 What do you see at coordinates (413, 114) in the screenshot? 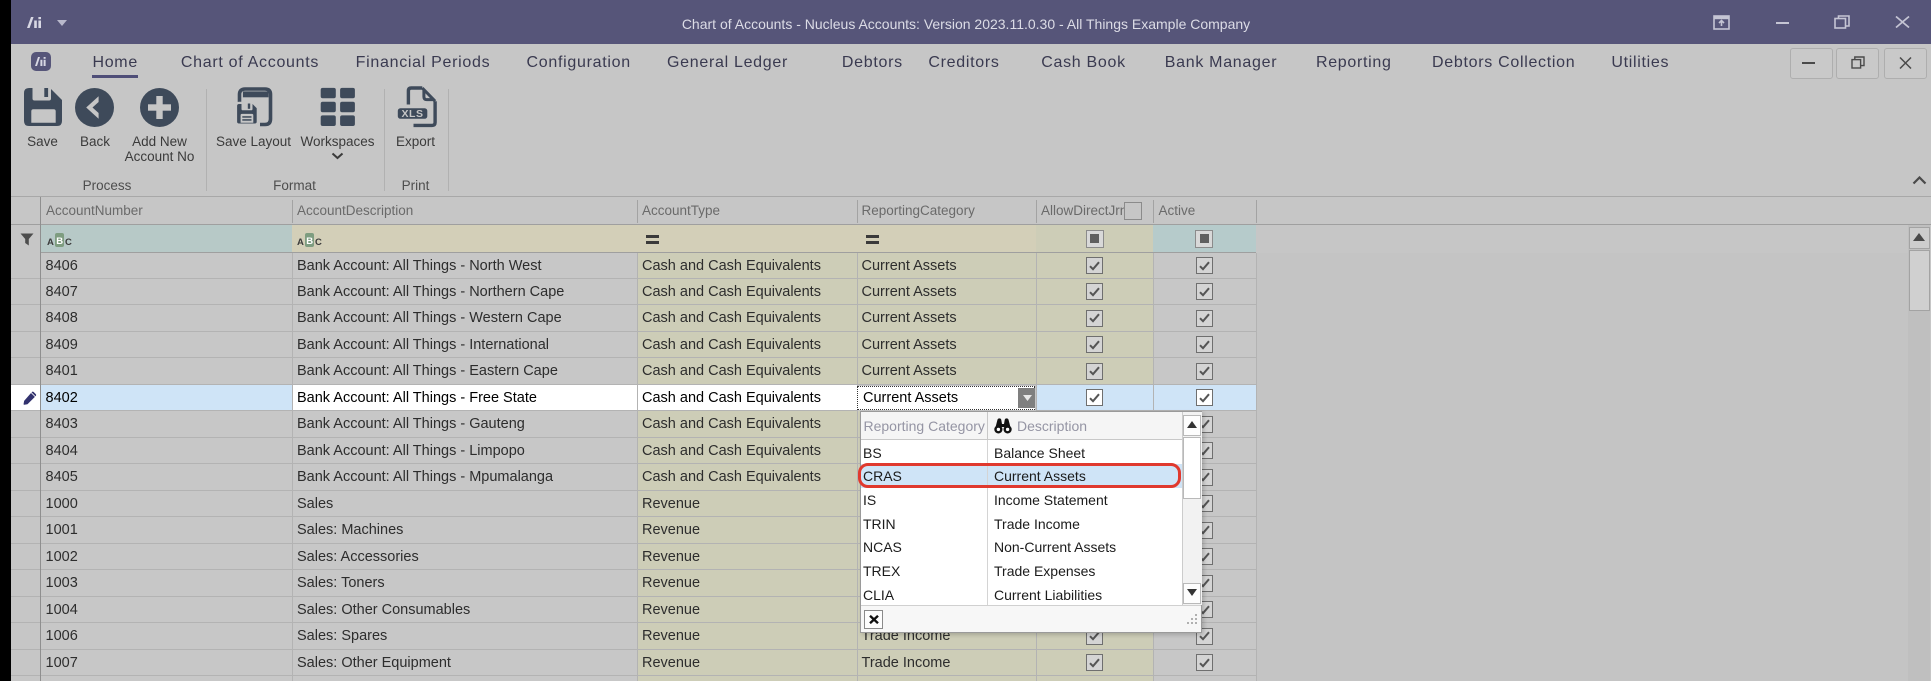
I see `svg-text: XLS` at bounding box center [413, 114].